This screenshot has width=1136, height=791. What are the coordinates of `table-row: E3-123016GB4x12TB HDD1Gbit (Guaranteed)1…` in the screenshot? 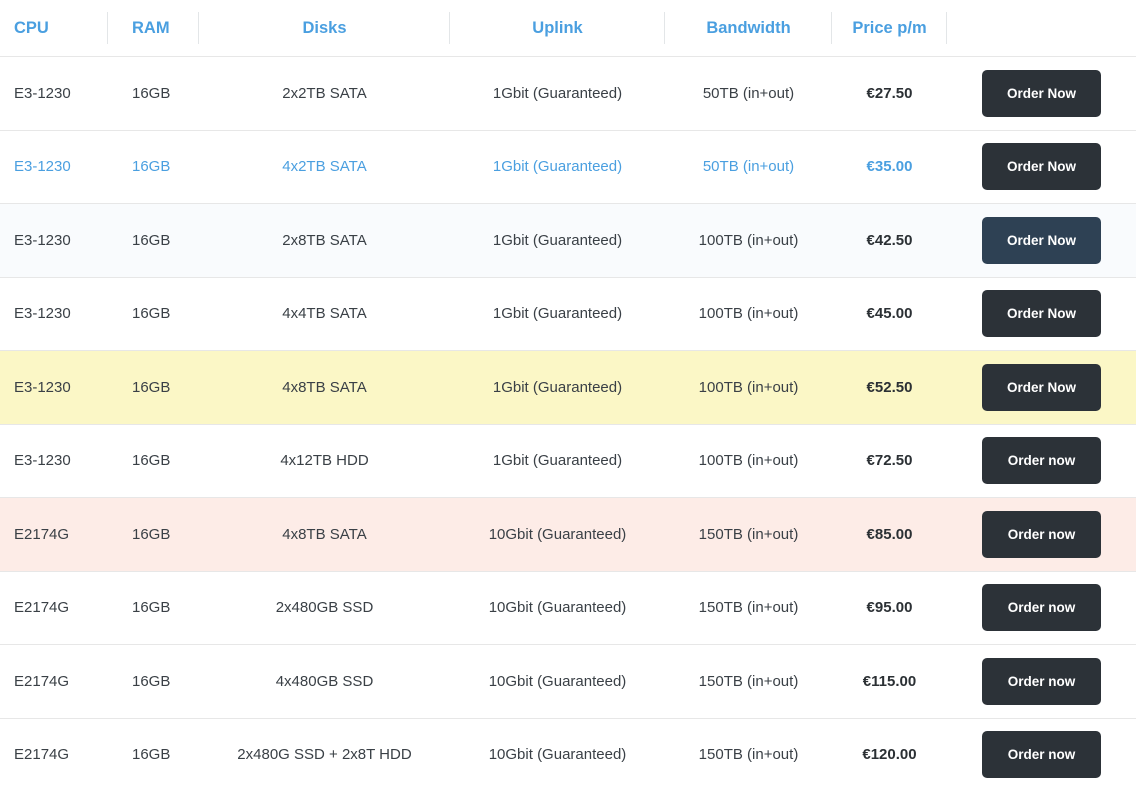 It's located at (568, 461).